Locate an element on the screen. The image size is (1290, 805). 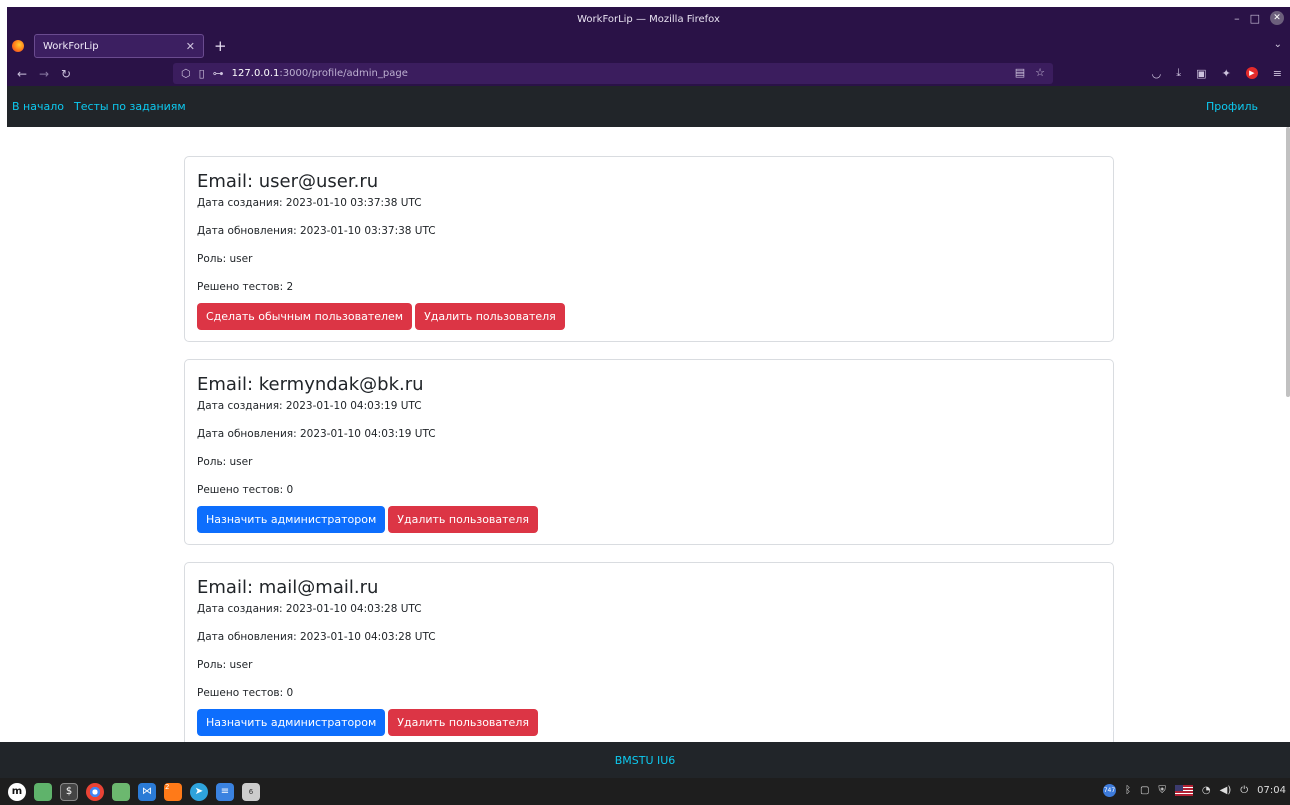
system-tray: 747 ᛒ ▢ ⛨ ◔ ◀) ⏻ 07:04 is located at coordinates (1194, 790).